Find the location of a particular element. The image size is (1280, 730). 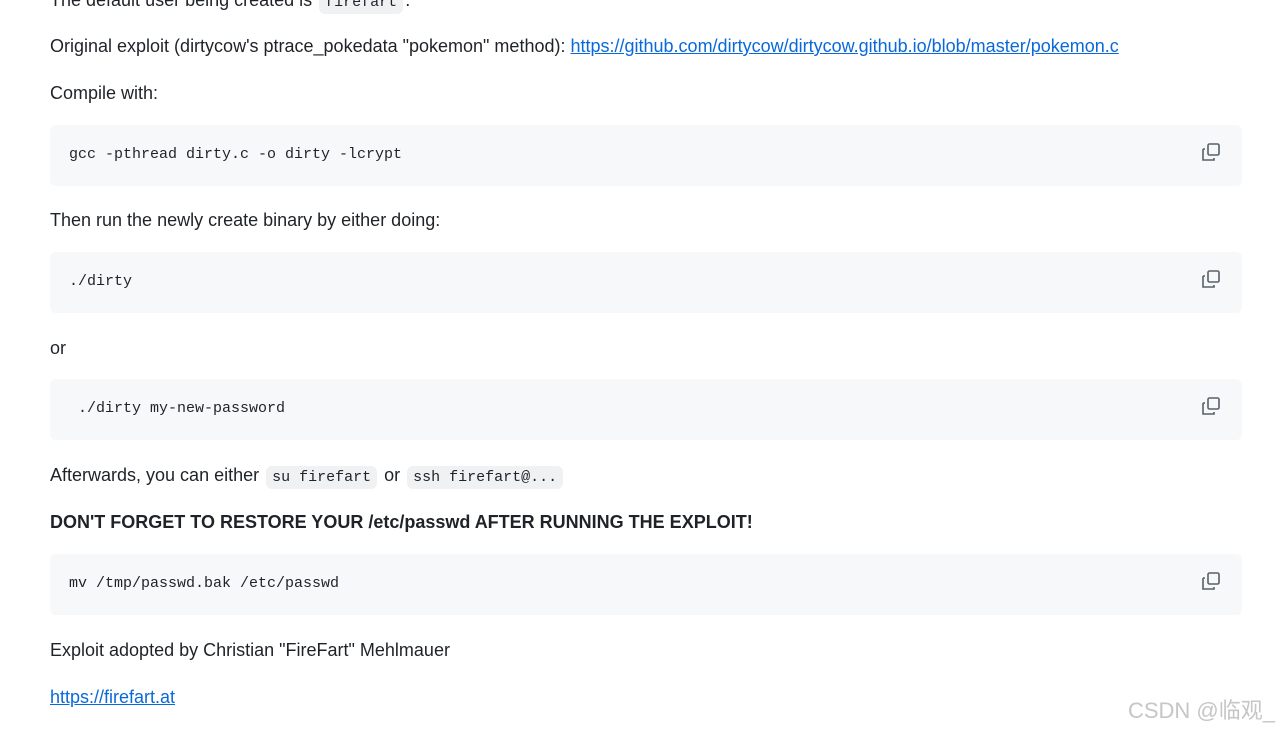

intro-text: The default user being created is is located at coordinates (184, 5).